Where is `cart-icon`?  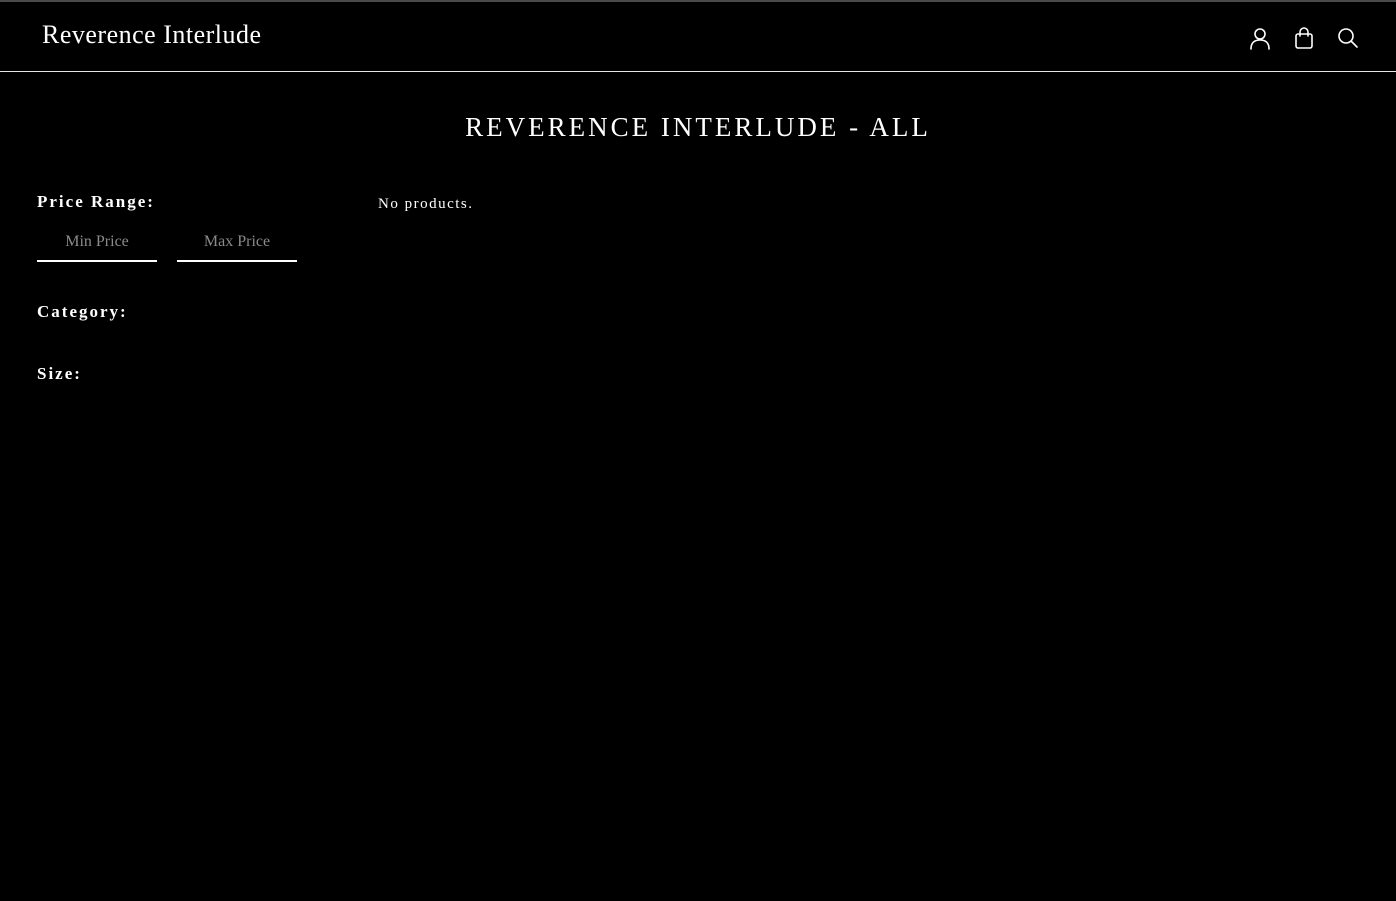
cart-icon is located at coordinates (1304, 38).